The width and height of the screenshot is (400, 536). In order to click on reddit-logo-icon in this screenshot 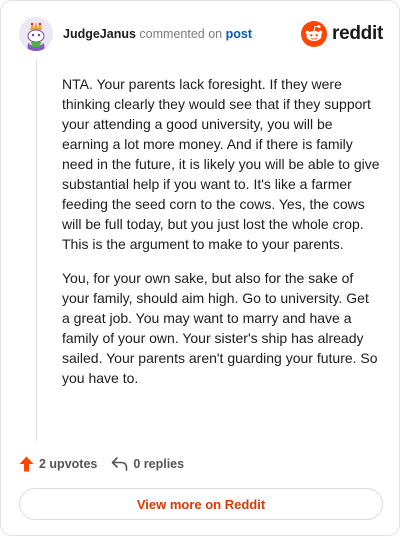, I will do `click(314, 34)`.